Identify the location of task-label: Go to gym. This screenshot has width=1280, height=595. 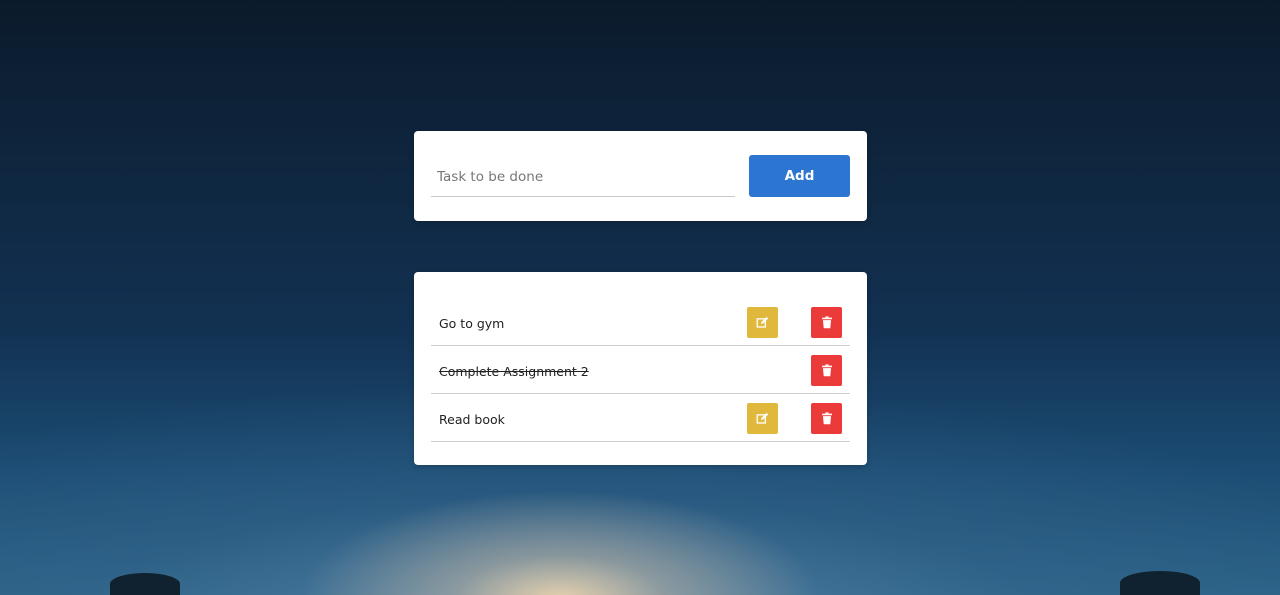
(472, 323).